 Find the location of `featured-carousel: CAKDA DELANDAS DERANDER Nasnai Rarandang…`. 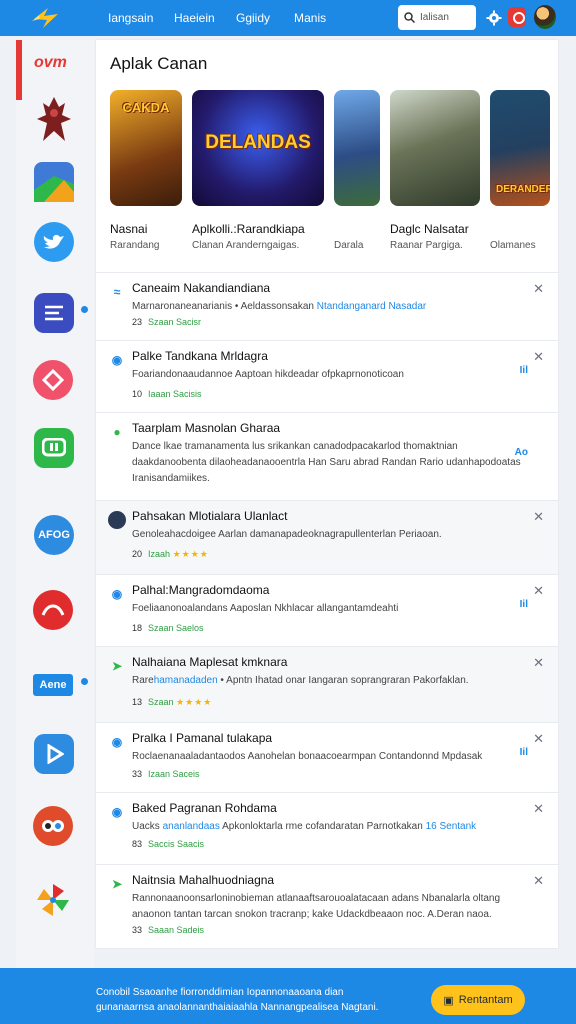

featured-carousel: CAKDA DELANDAS DERANDER Nasnai Rarandang… is located at coordinates (330, 175).